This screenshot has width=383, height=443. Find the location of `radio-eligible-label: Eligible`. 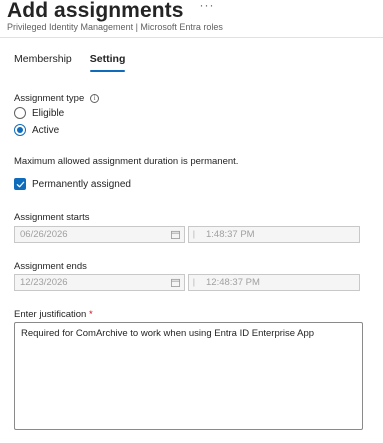

radio-eligible-label: Eligible is located at coordinates (48, 113).